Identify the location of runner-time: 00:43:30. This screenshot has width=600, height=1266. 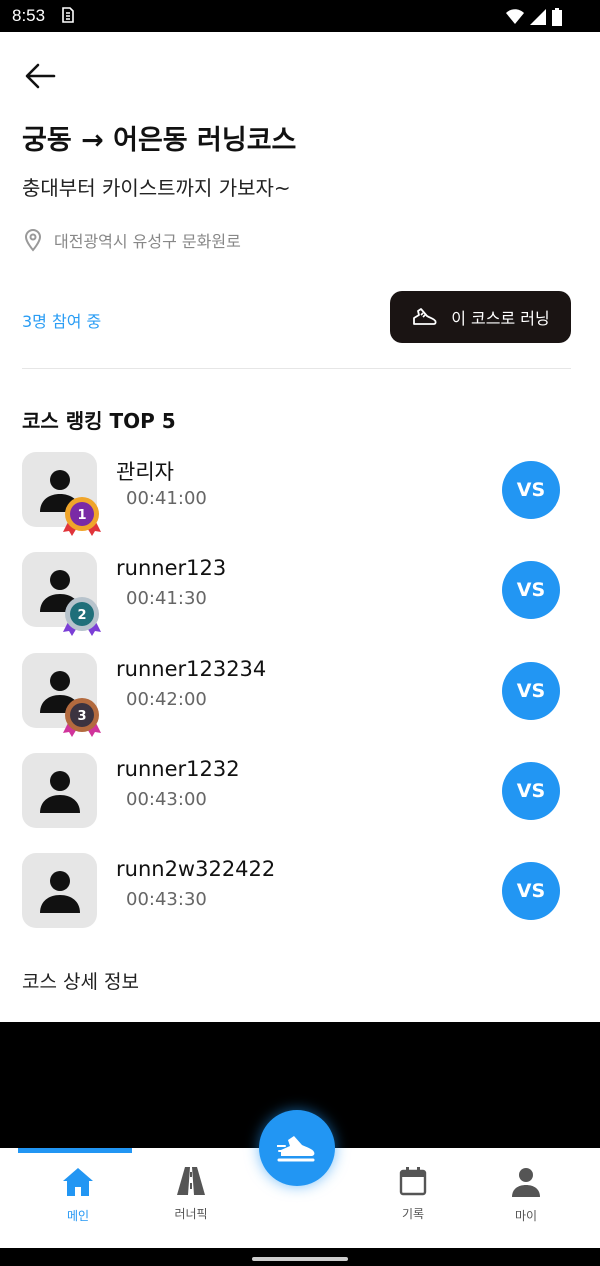
(166, 899).